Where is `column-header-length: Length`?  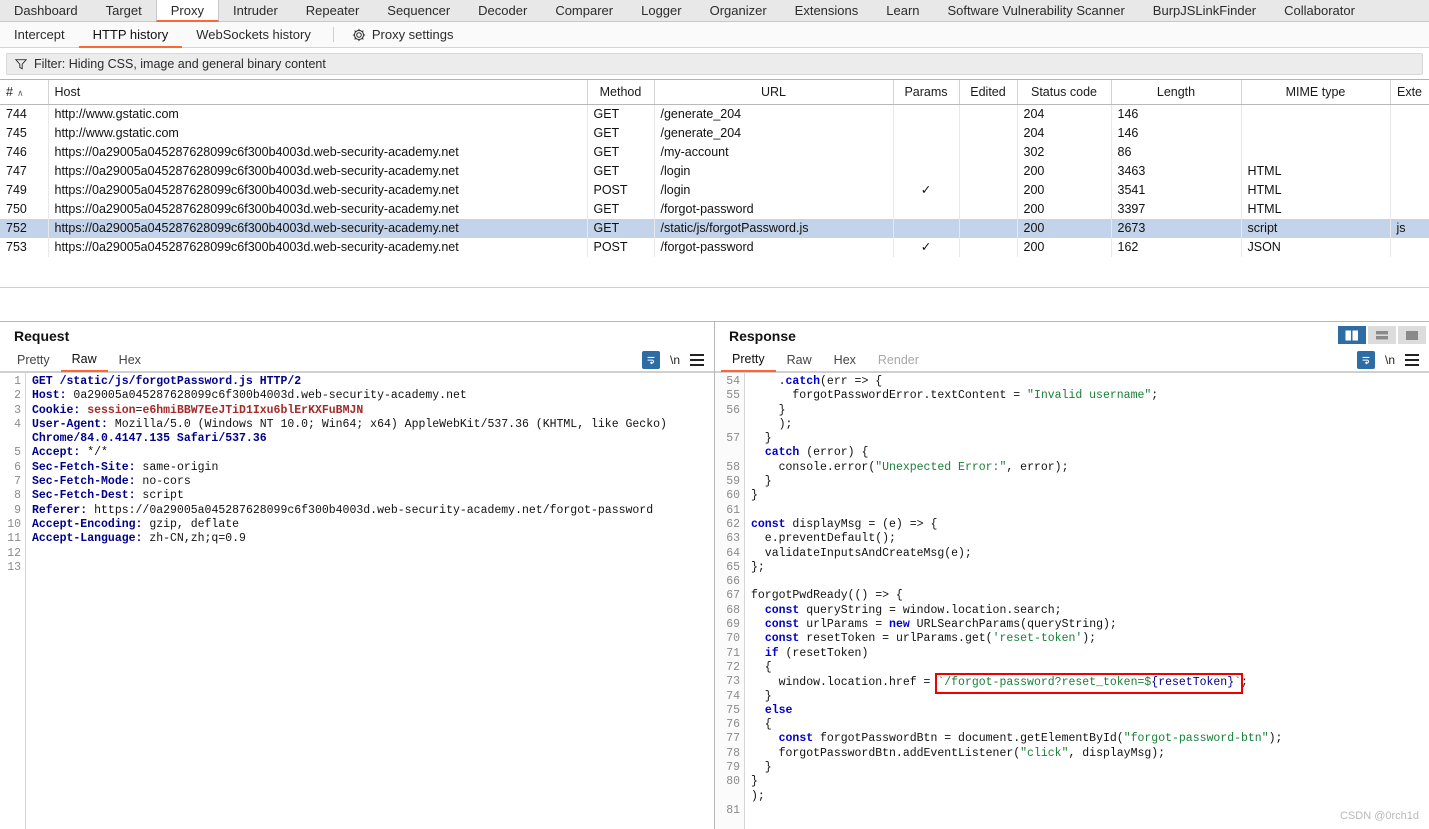
column-header-length: Length is located at coordinates (1176, 92).